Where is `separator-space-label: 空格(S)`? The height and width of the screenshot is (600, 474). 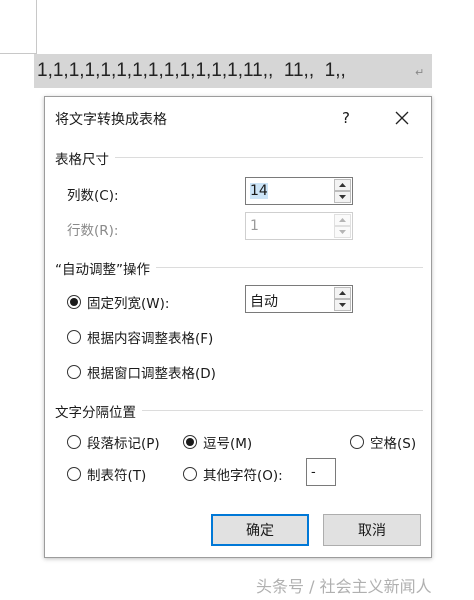
separator-space-label: 空格(S) is located at coordinates (393, 444).